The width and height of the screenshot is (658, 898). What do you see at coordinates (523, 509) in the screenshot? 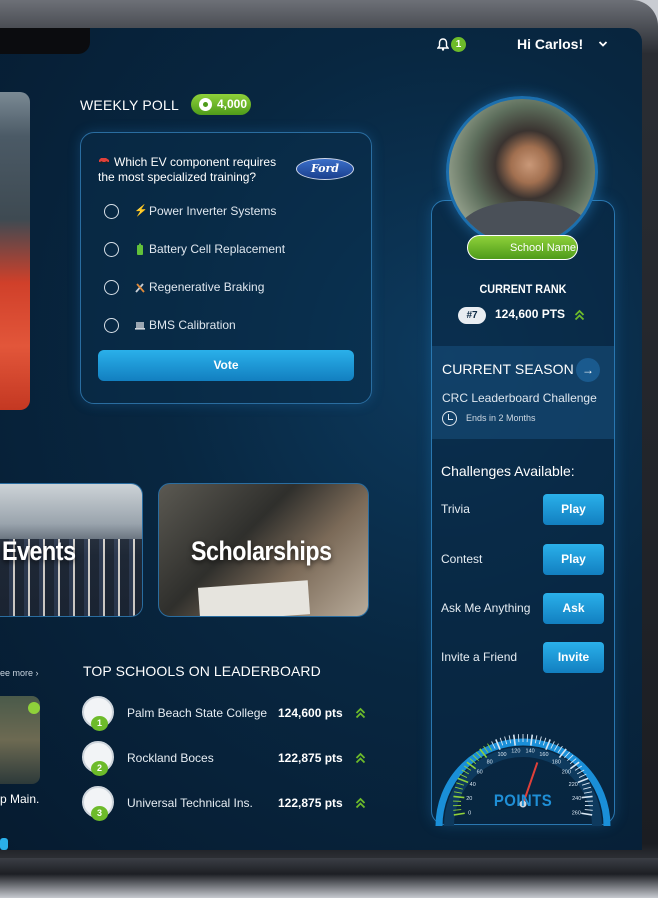
I see `challenge-row: Trivia Play` at bounding box center [523, 509].